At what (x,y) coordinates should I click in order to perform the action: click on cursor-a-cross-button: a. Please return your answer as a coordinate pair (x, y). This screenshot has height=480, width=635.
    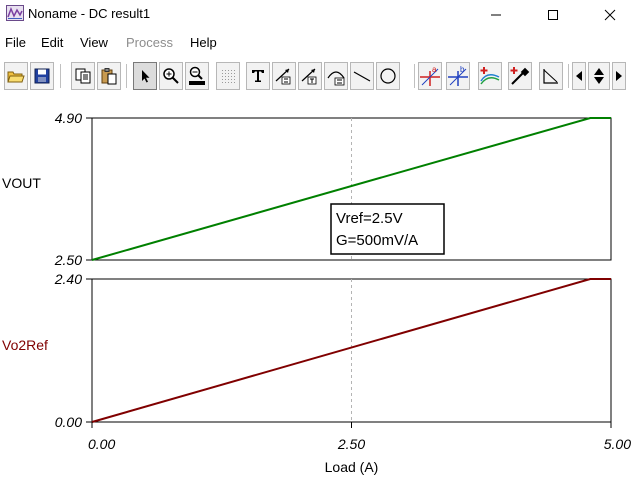
    Looking at the image, I should click on (430, 76).